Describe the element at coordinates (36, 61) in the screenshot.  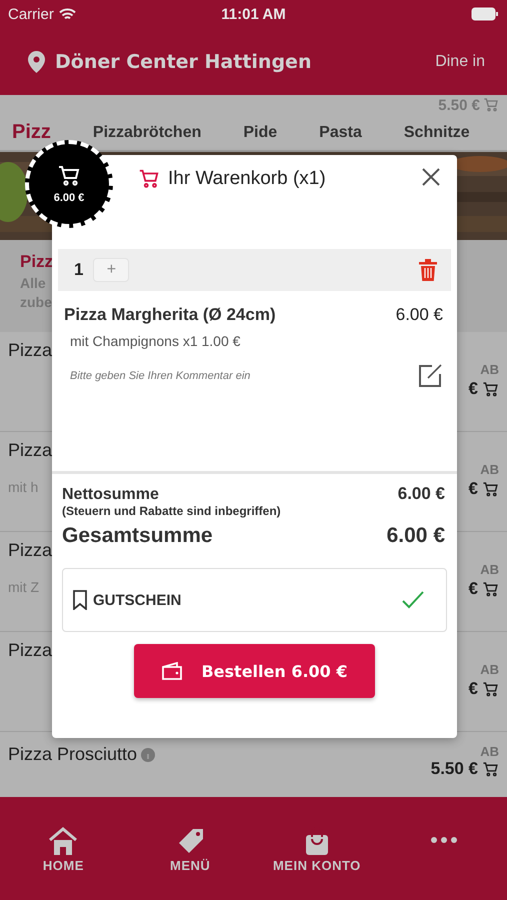
I see `location-pin-icon` at that location.